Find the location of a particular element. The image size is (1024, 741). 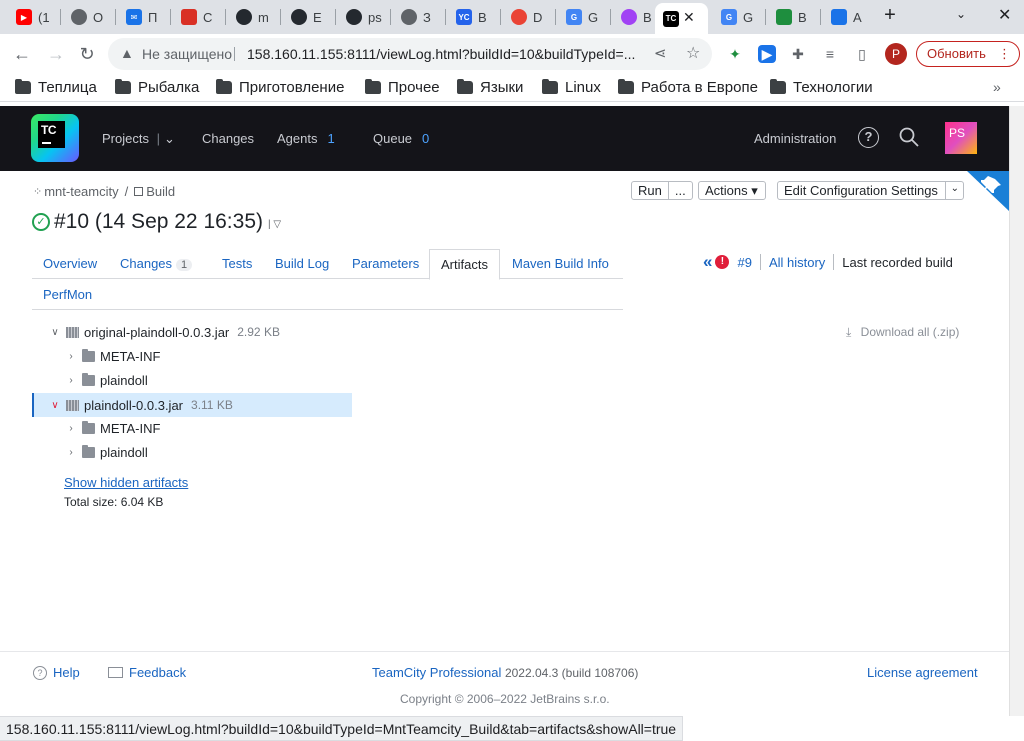

tab-artifacts: Artifacts is located at coordinates (464, 264).